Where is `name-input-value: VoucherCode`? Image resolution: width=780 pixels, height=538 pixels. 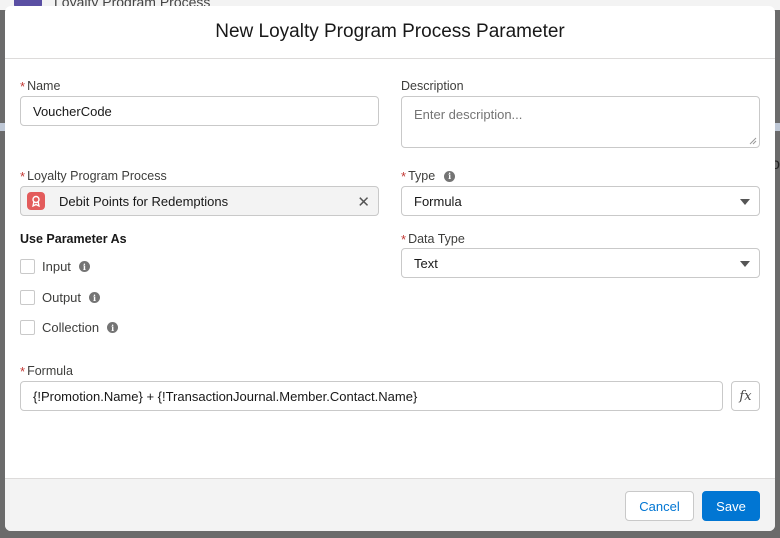 name-input-value: VoucherCode is located at coordinates (72, 111).